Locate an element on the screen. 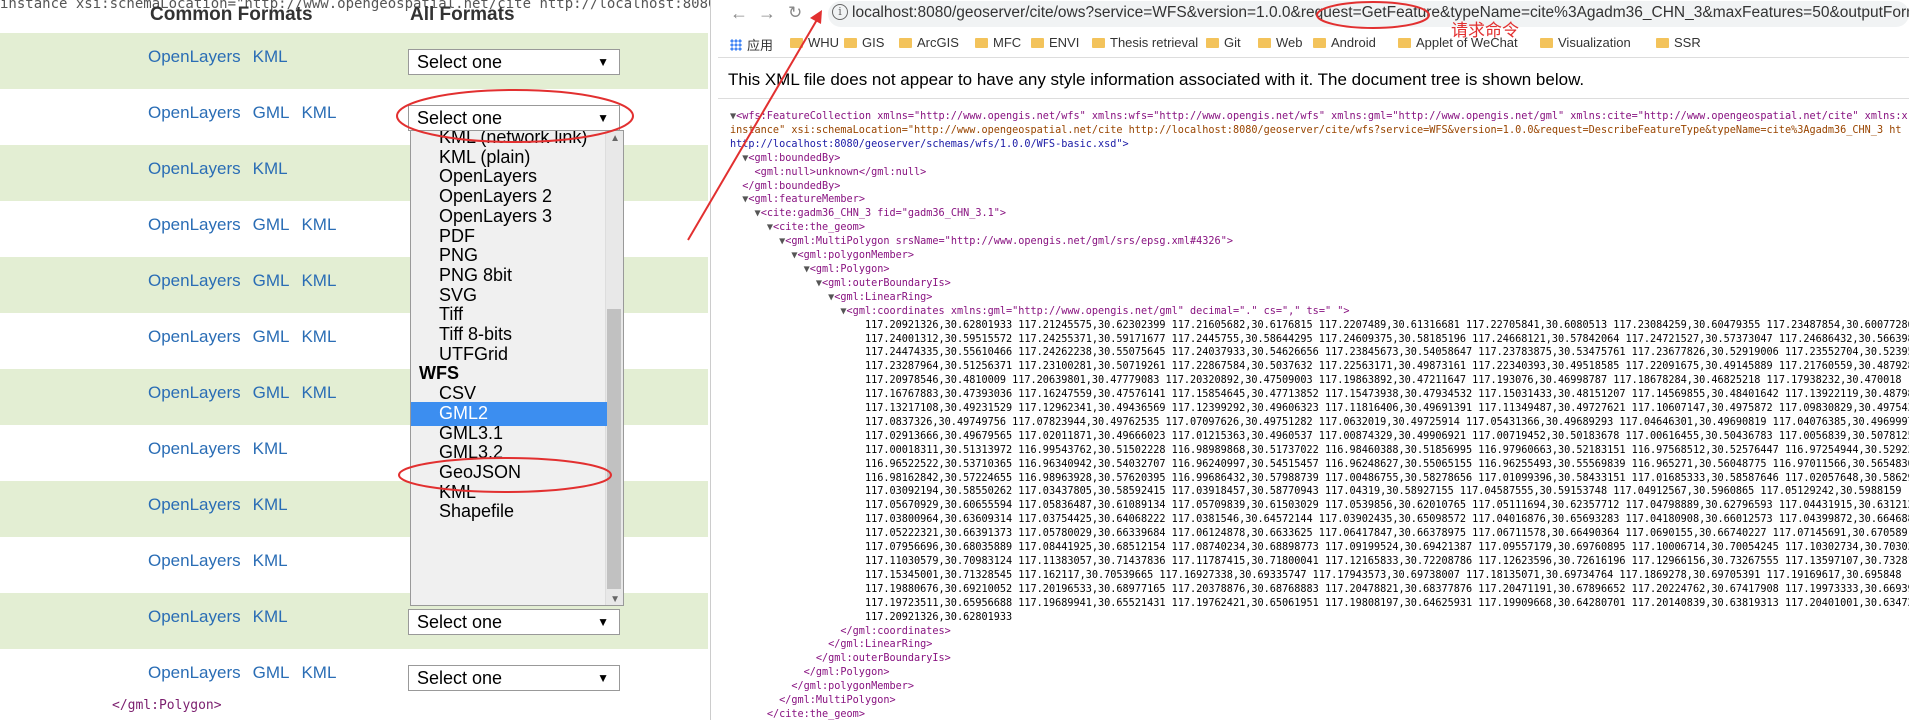  annotation-circle-gml2 is located at coordinates (505, 475).